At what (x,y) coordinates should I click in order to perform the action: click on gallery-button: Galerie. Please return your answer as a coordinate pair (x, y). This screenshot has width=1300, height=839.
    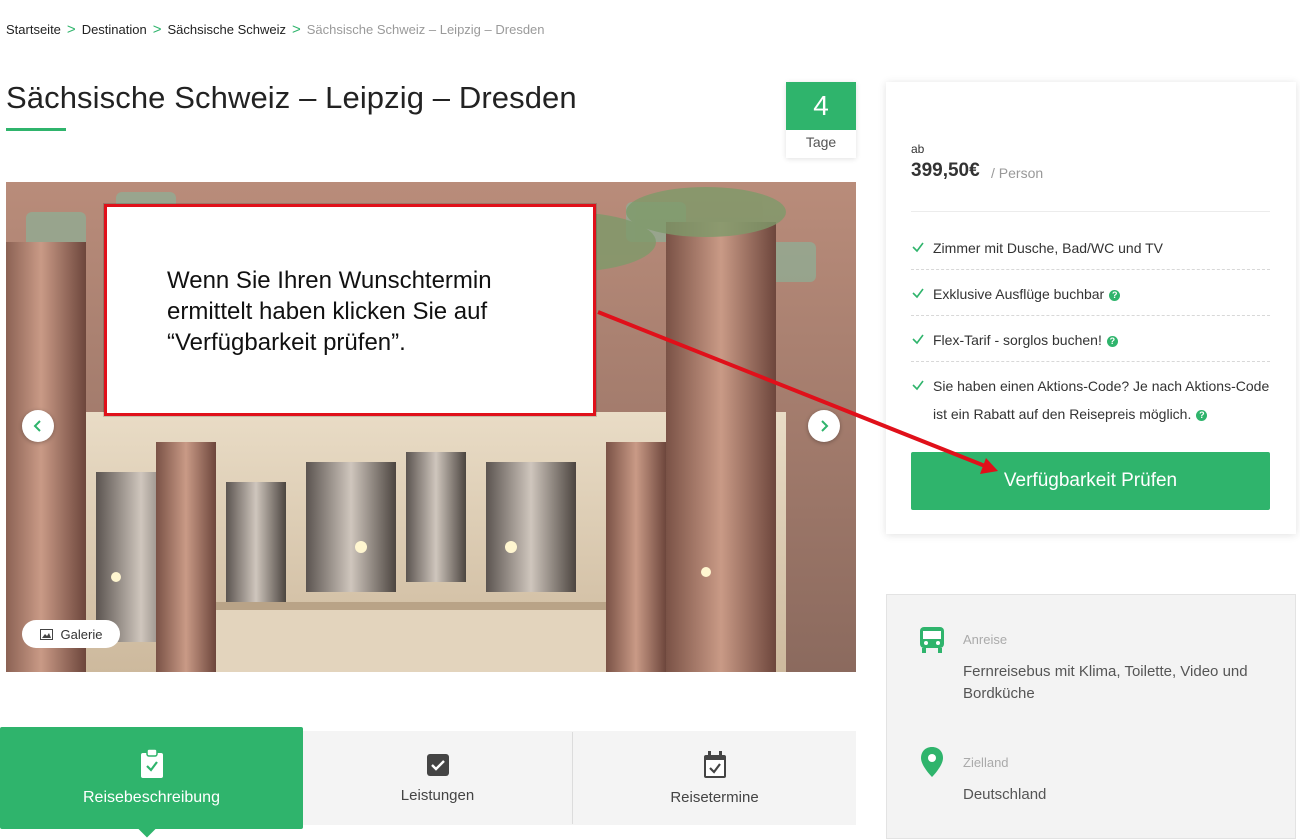
    Looking at the image, I should click on (71, 634).